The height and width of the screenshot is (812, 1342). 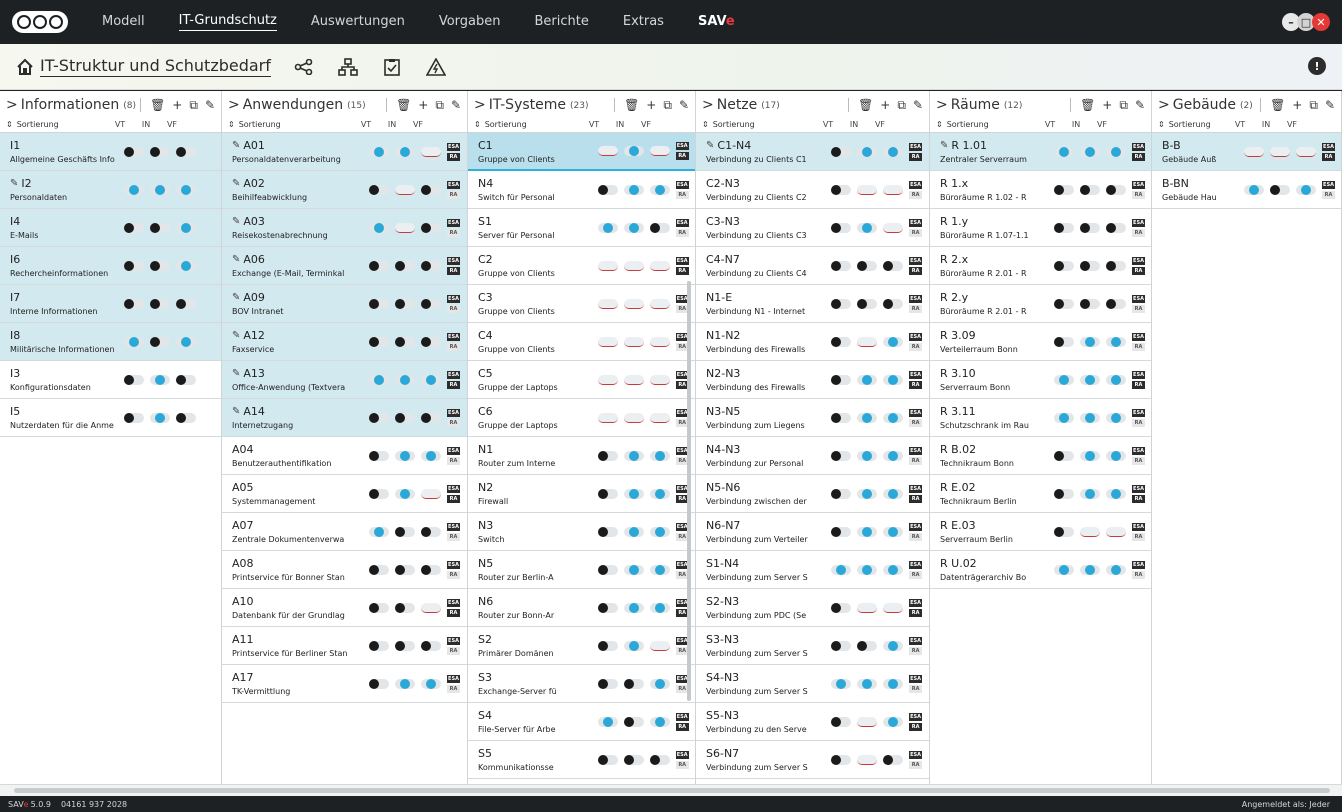 I want to click on list-item: A05 Systemmanagement ESA RA, so click(x=344, y=494).